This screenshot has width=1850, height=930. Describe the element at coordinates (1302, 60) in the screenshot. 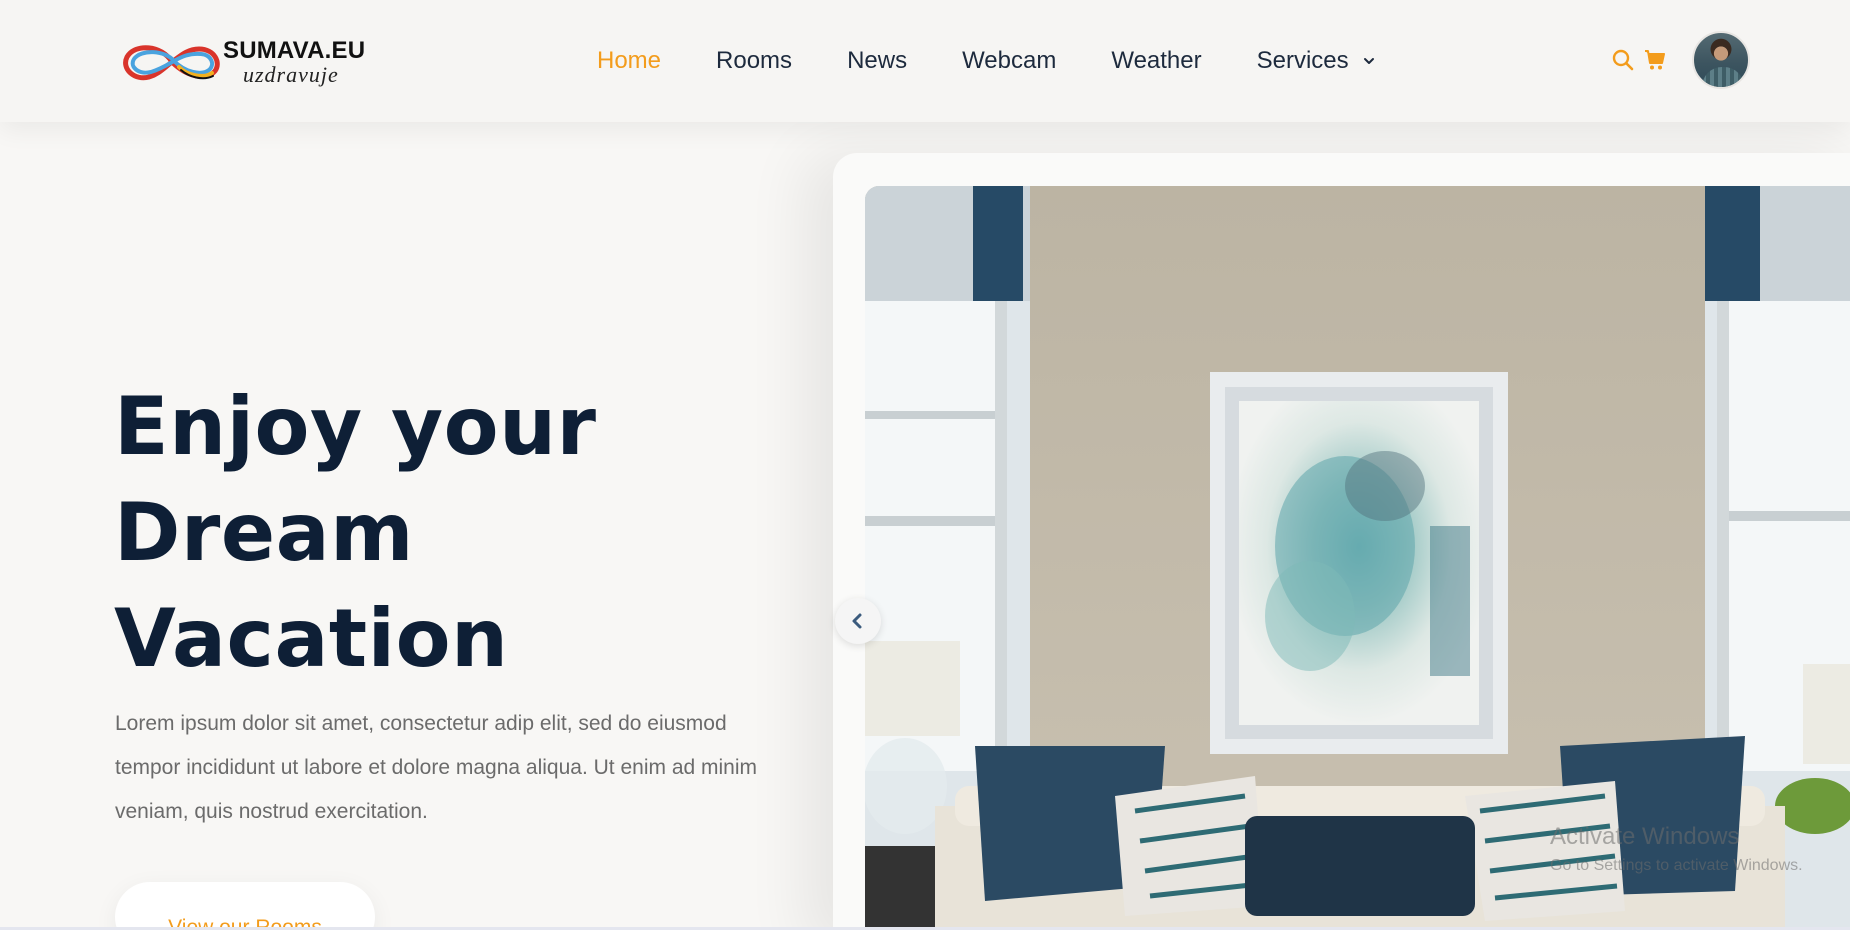

I see `nav-item-services-label: Services` at that location.